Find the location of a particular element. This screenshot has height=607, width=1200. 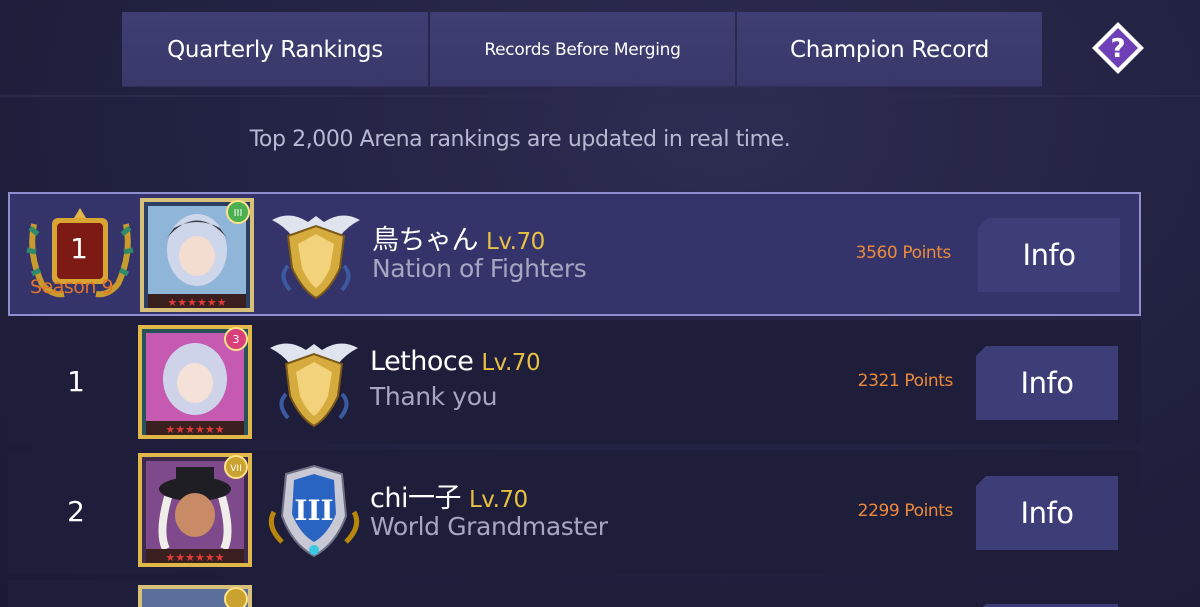

season-label: Season 9 is located at coordinates (72, 287).